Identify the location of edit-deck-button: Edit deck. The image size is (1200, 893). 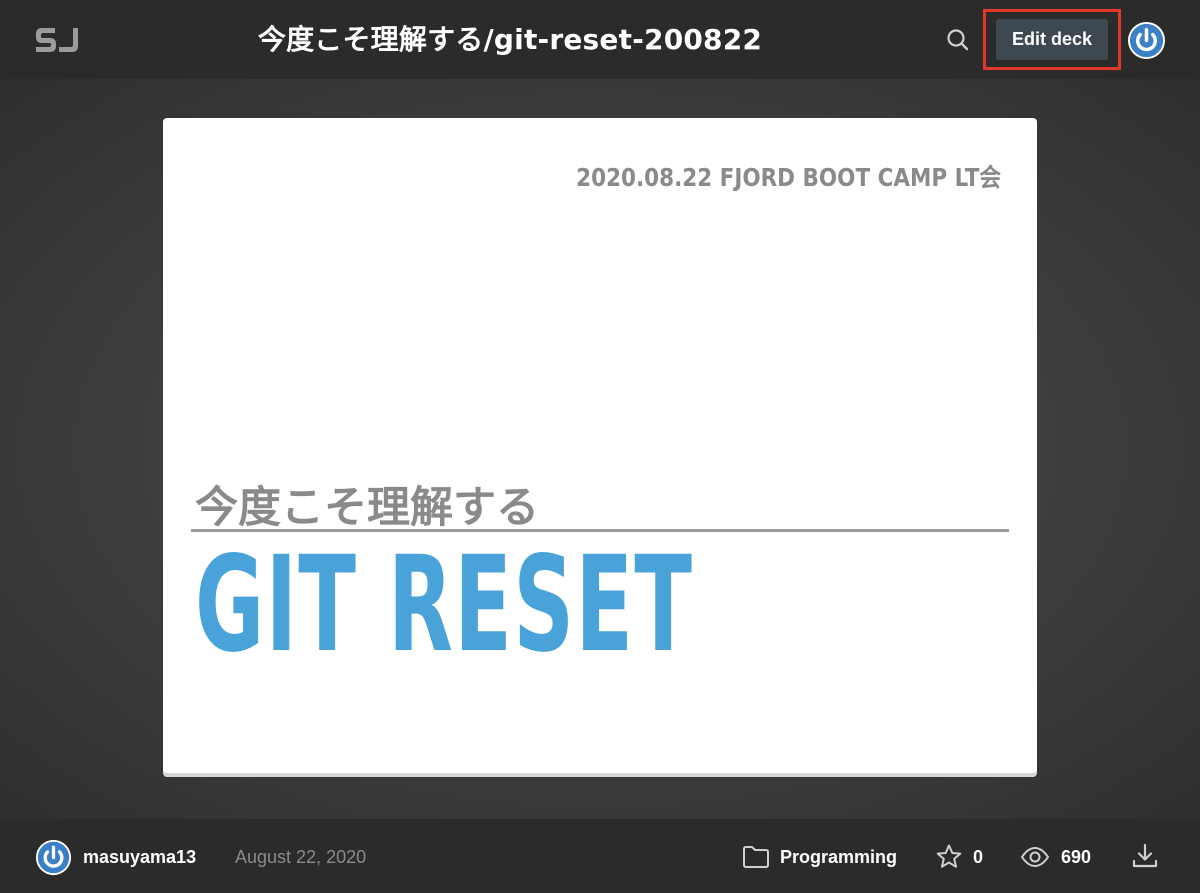
(1052, 39).